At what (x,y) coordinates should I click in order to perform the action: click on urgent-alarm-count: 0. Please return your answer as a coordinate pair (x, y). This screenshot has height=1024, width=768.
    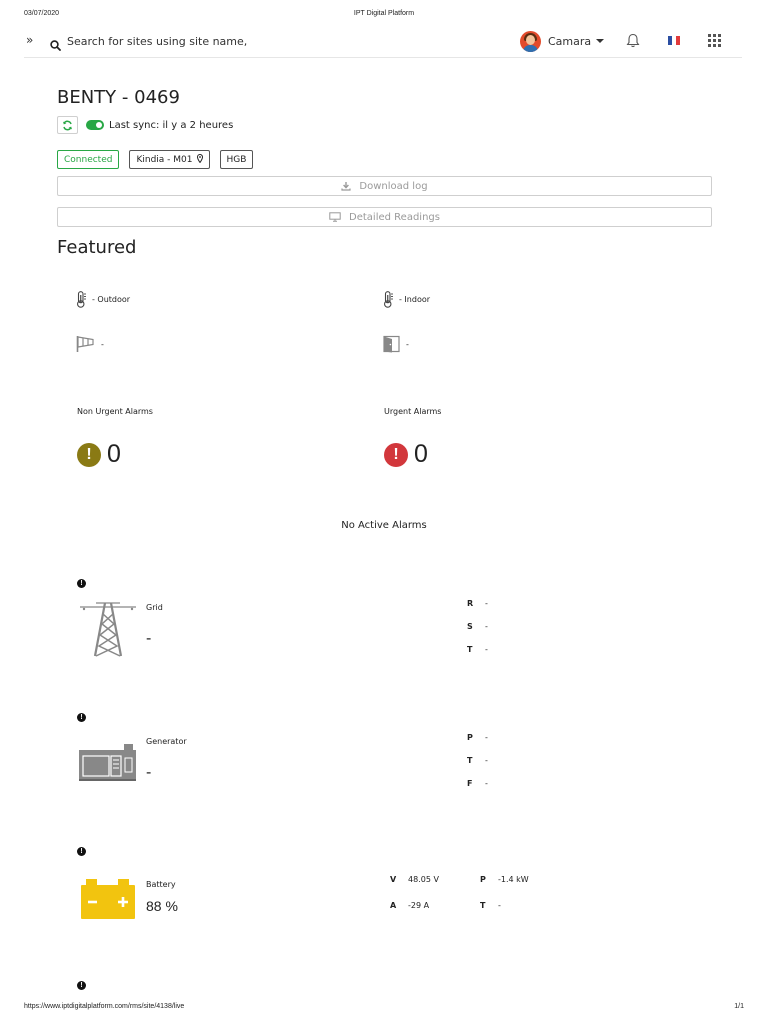
    Looking at the image, I should click on (421, 454).